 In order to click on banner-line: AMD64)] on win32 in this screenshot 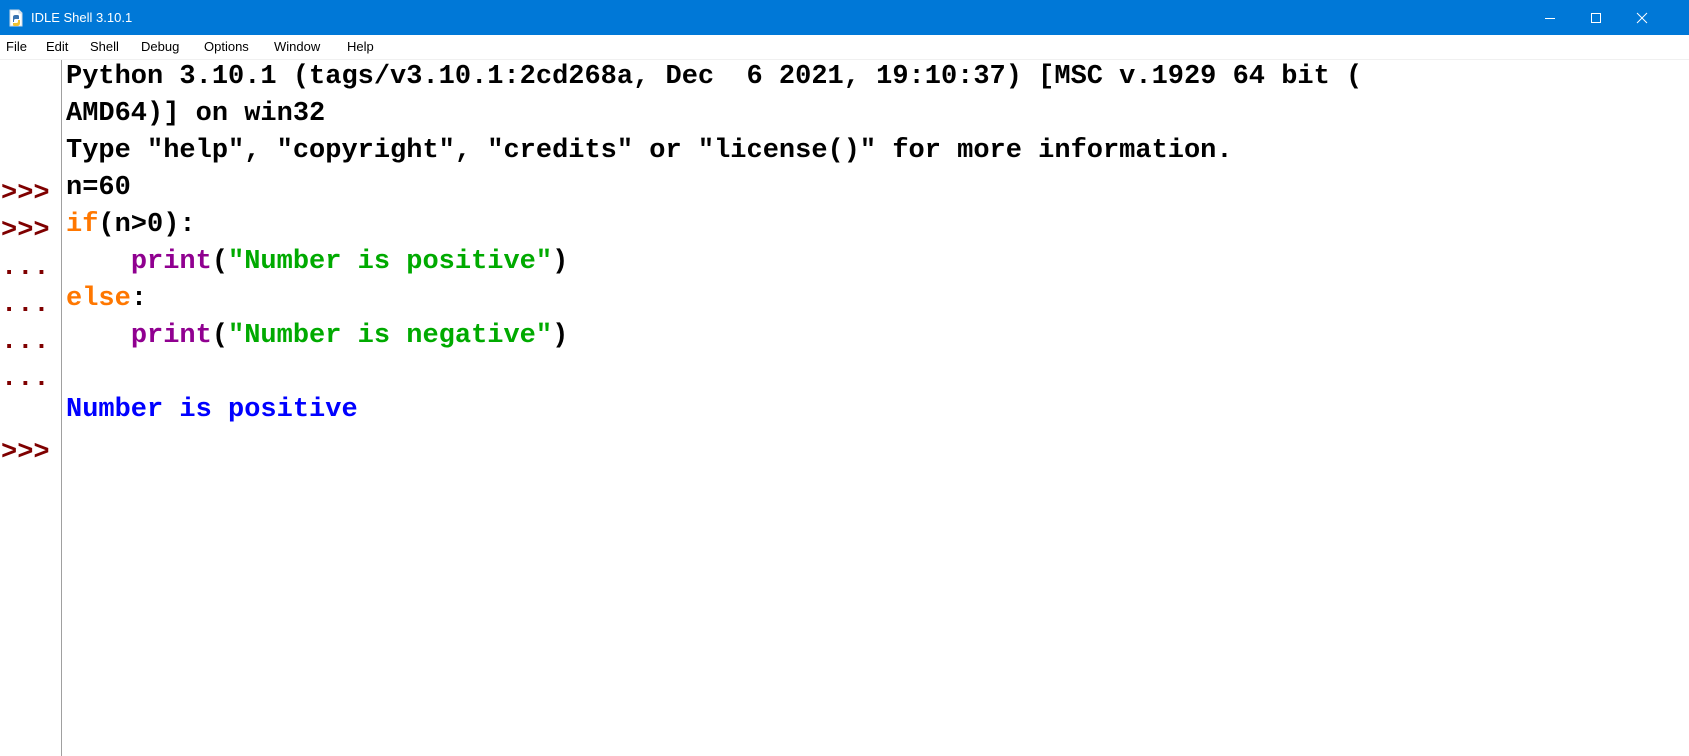, I will do `click(196, 114)`.